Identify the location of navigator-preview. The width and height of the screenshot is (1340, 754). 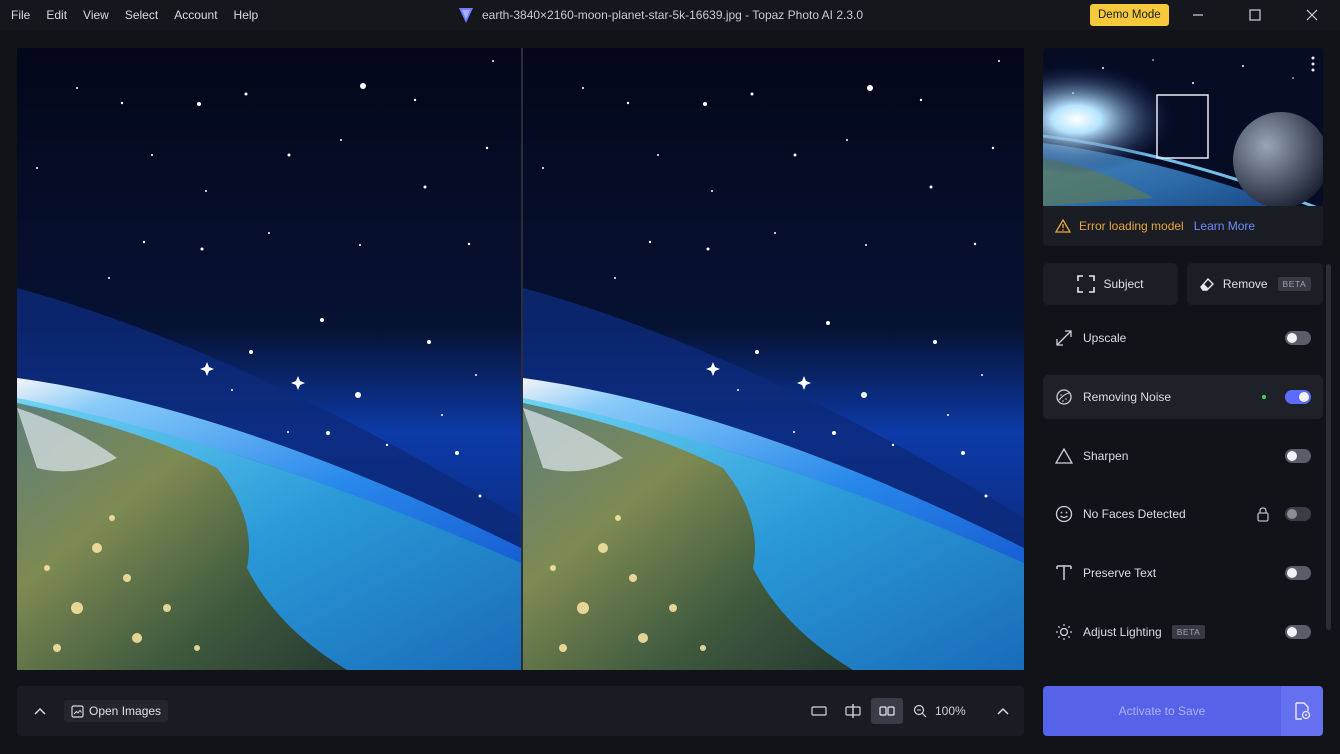
(1183, 127).